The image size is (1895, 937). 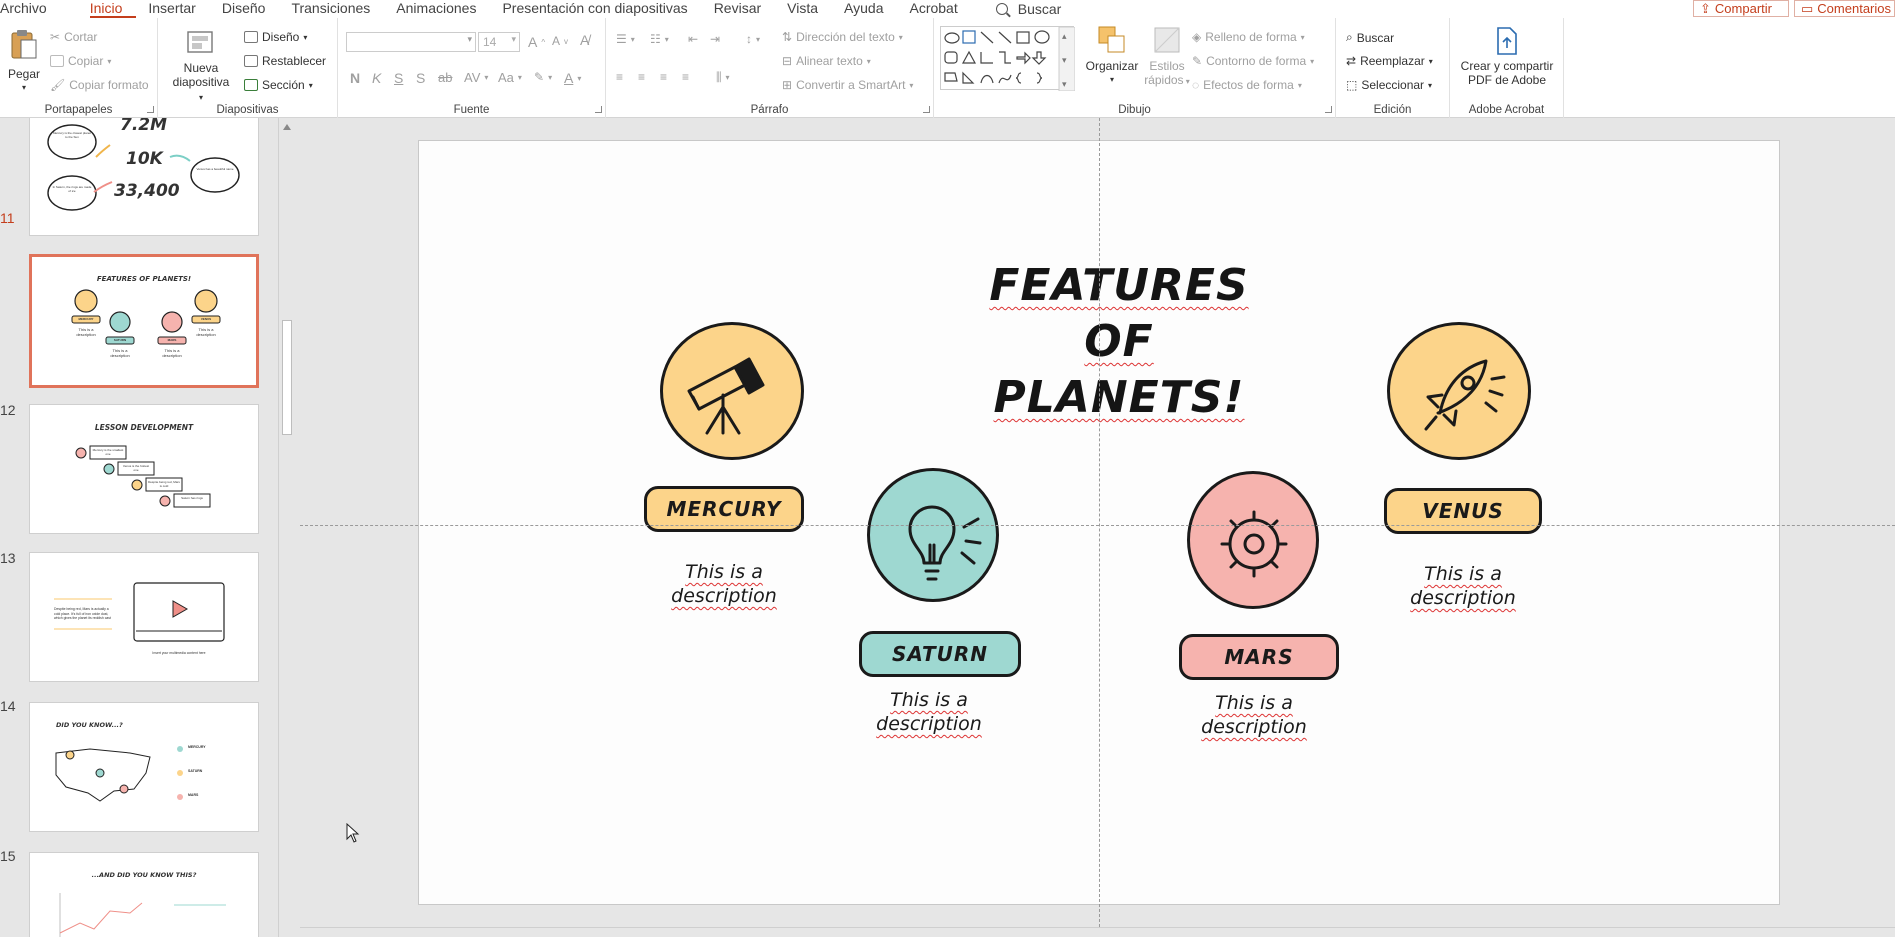 I want to click on slide-title: Features of planets!, so click(x=1119, y=342).